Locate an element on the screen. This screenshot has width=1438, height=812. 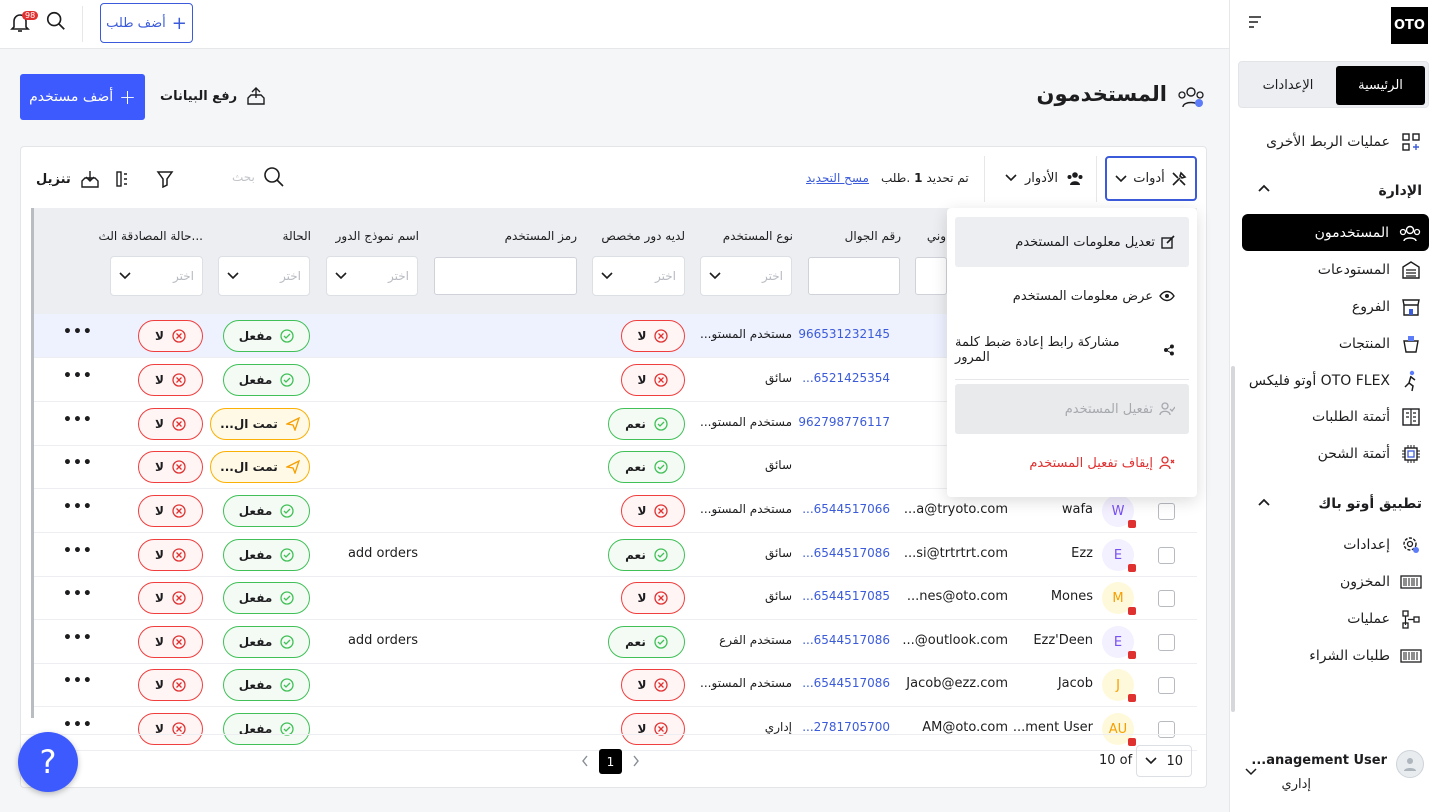
upload-data-button: رفع البيانات is located at coordinates (213, 96).